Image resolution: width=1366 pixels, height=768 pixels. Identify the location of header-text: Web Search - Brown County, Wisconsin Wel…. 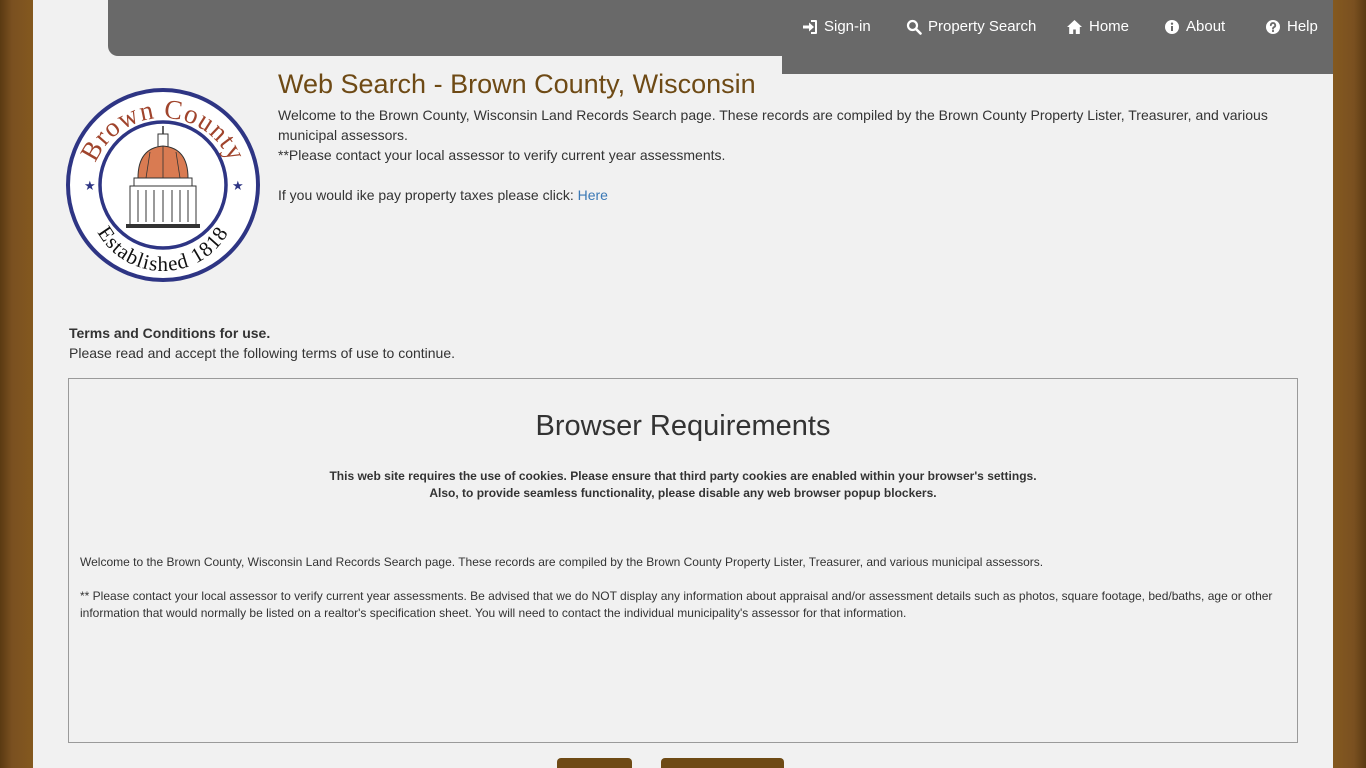
(793, 136).